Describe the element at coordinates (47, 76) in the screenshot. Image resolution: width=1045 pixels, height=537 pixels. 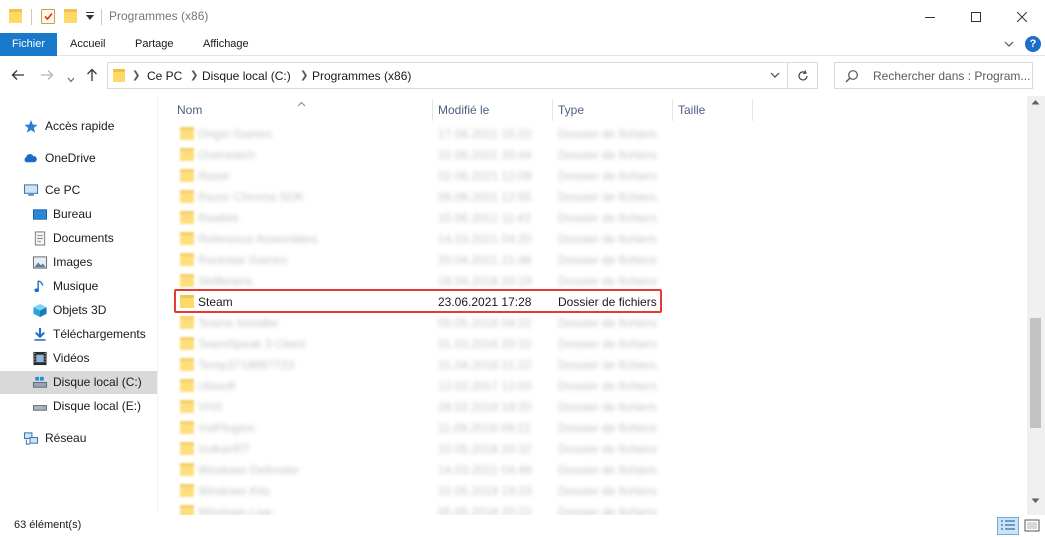
I see `forward-button` at that location.